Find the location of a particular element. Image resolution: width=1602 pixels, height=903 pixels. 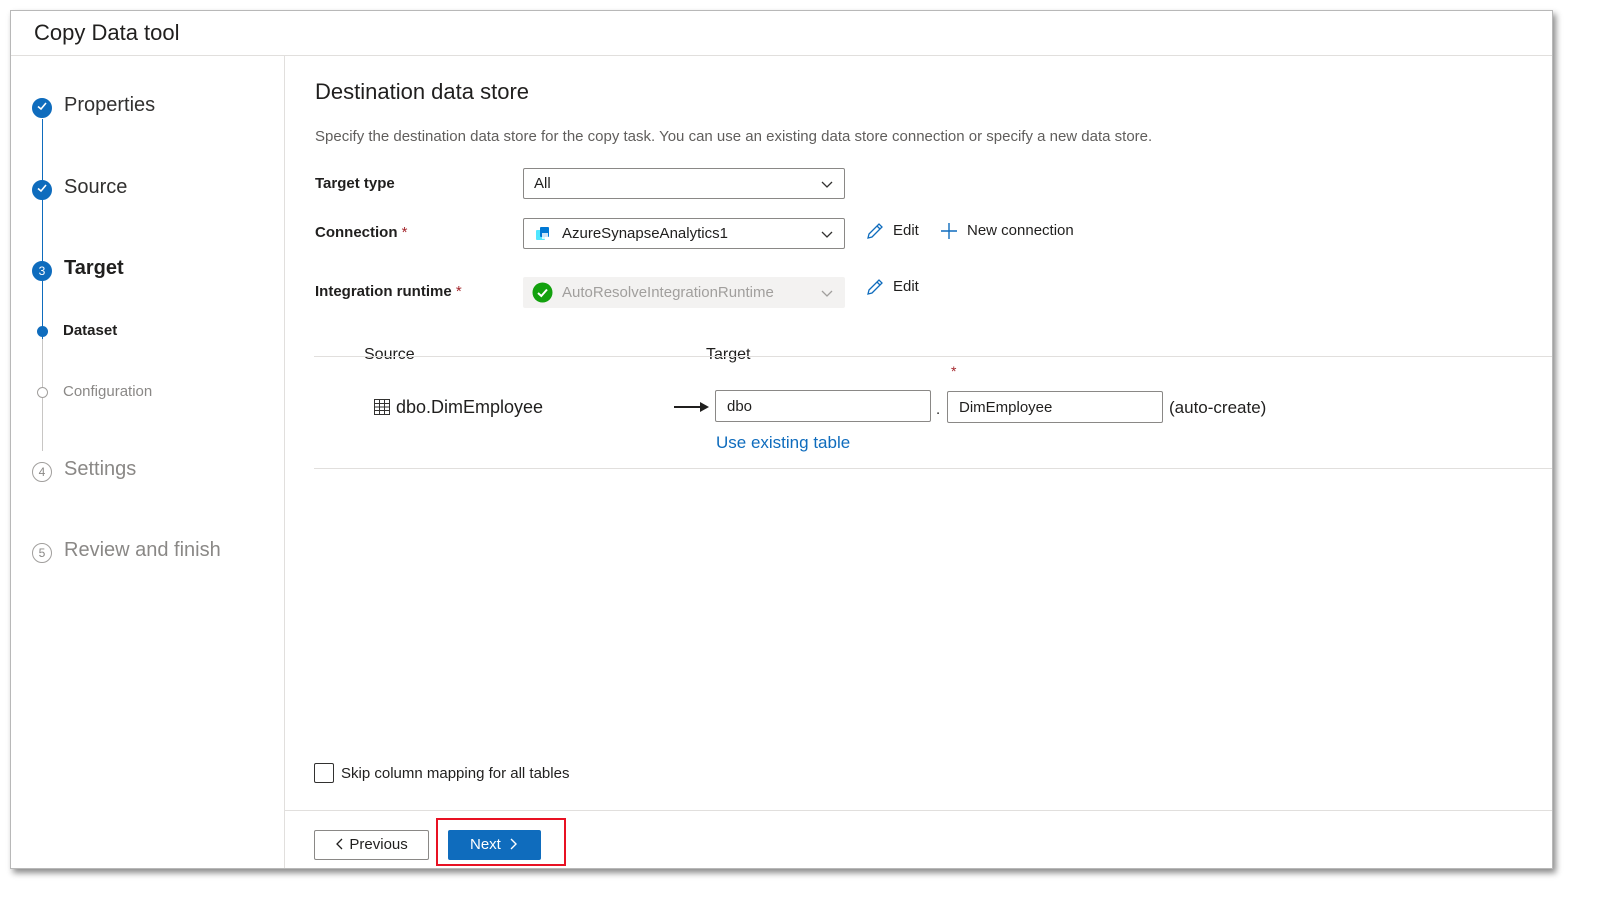

skip-column-mapping-checkbox is located at coordinates (324, 773).